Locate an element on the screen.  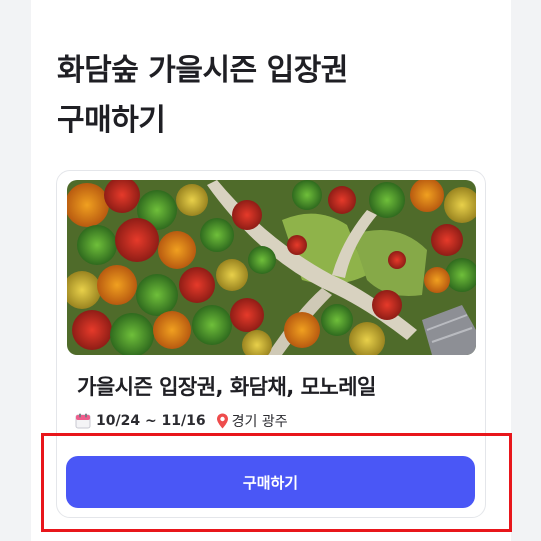
ticket-meta: 10/24 ~ 11/16 경기 광주 is located at coordinates (181, 421).